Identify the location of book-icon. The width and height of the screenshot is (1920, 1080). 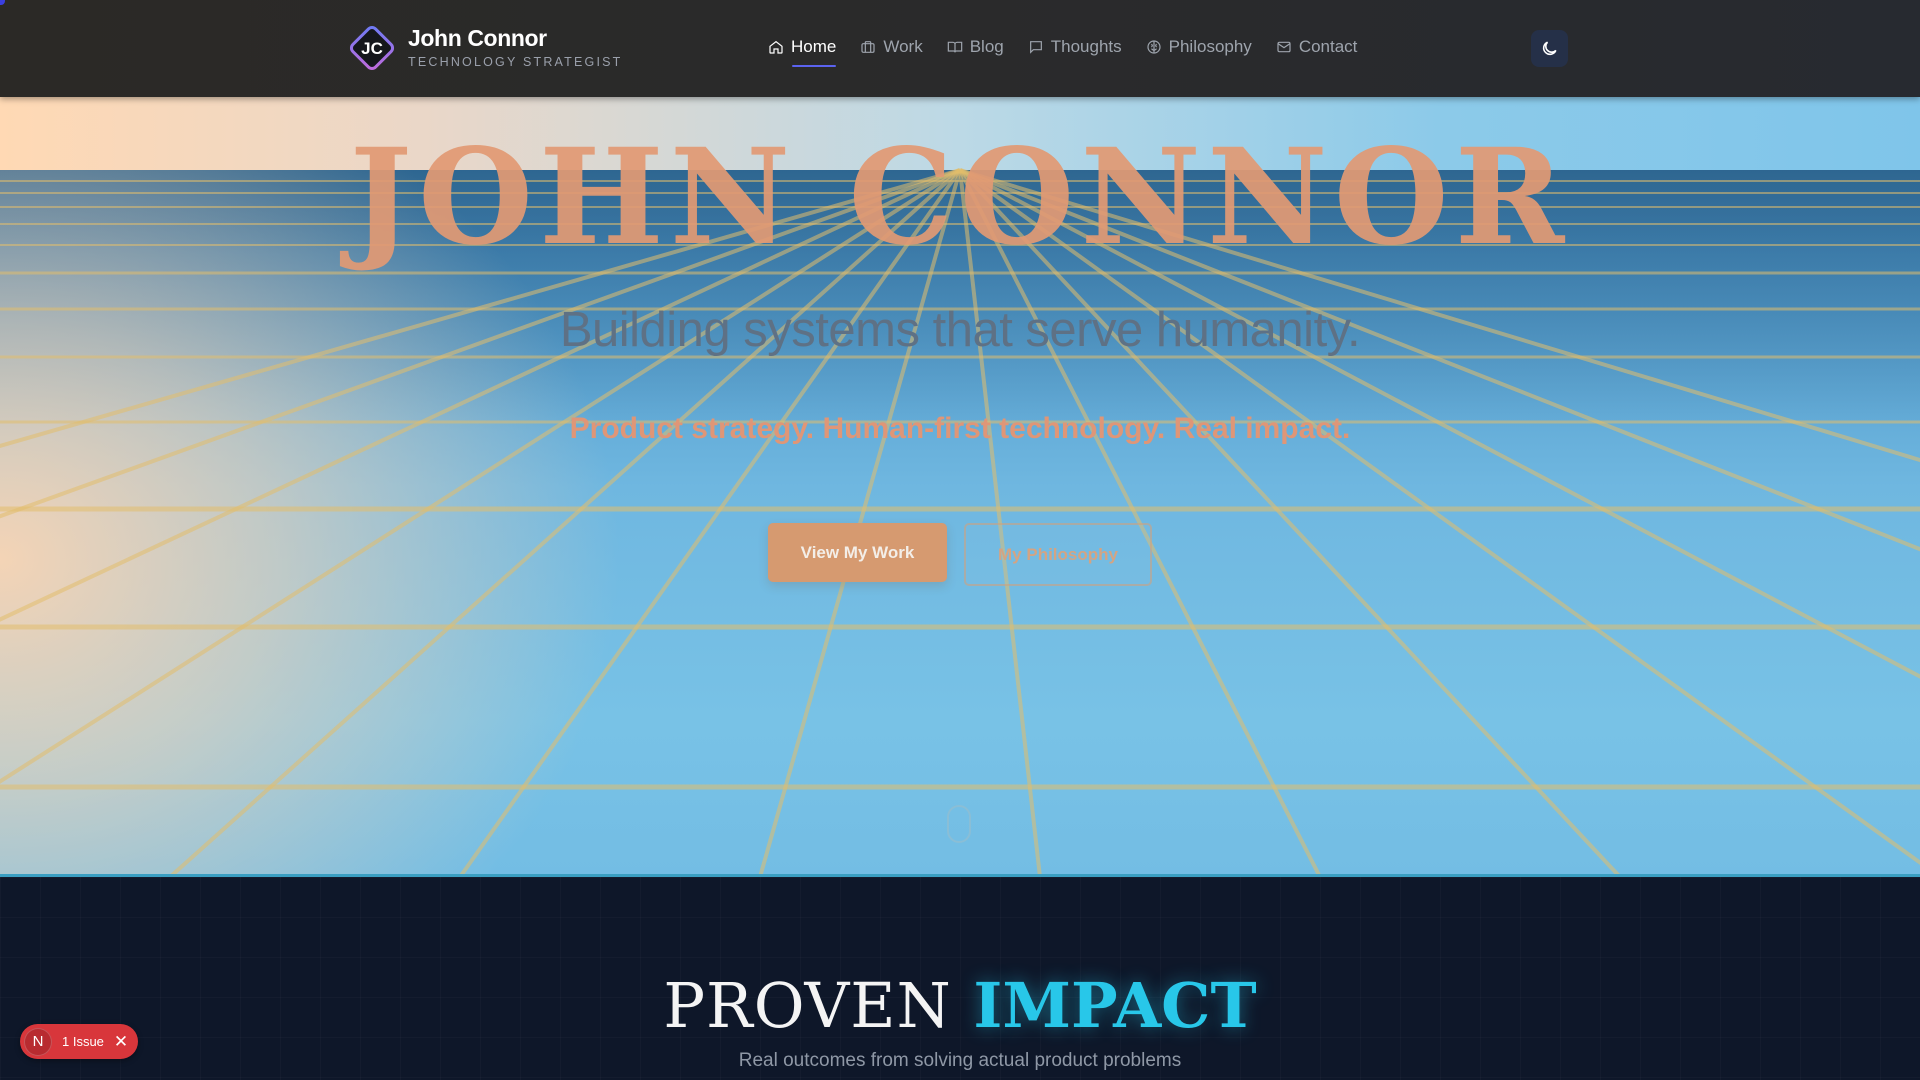
(954, 47).